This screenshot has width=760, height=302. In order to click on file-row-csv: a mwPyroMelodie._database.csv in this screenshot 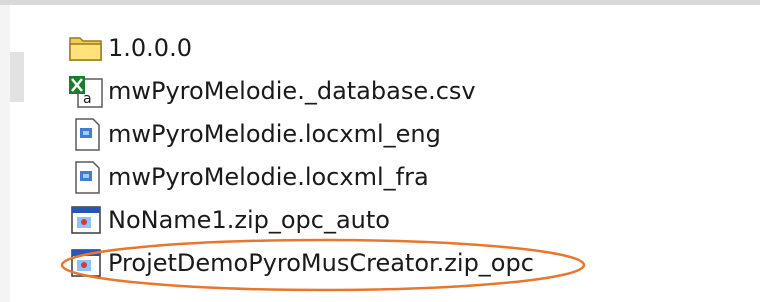, I will do `click(406, 90)`.